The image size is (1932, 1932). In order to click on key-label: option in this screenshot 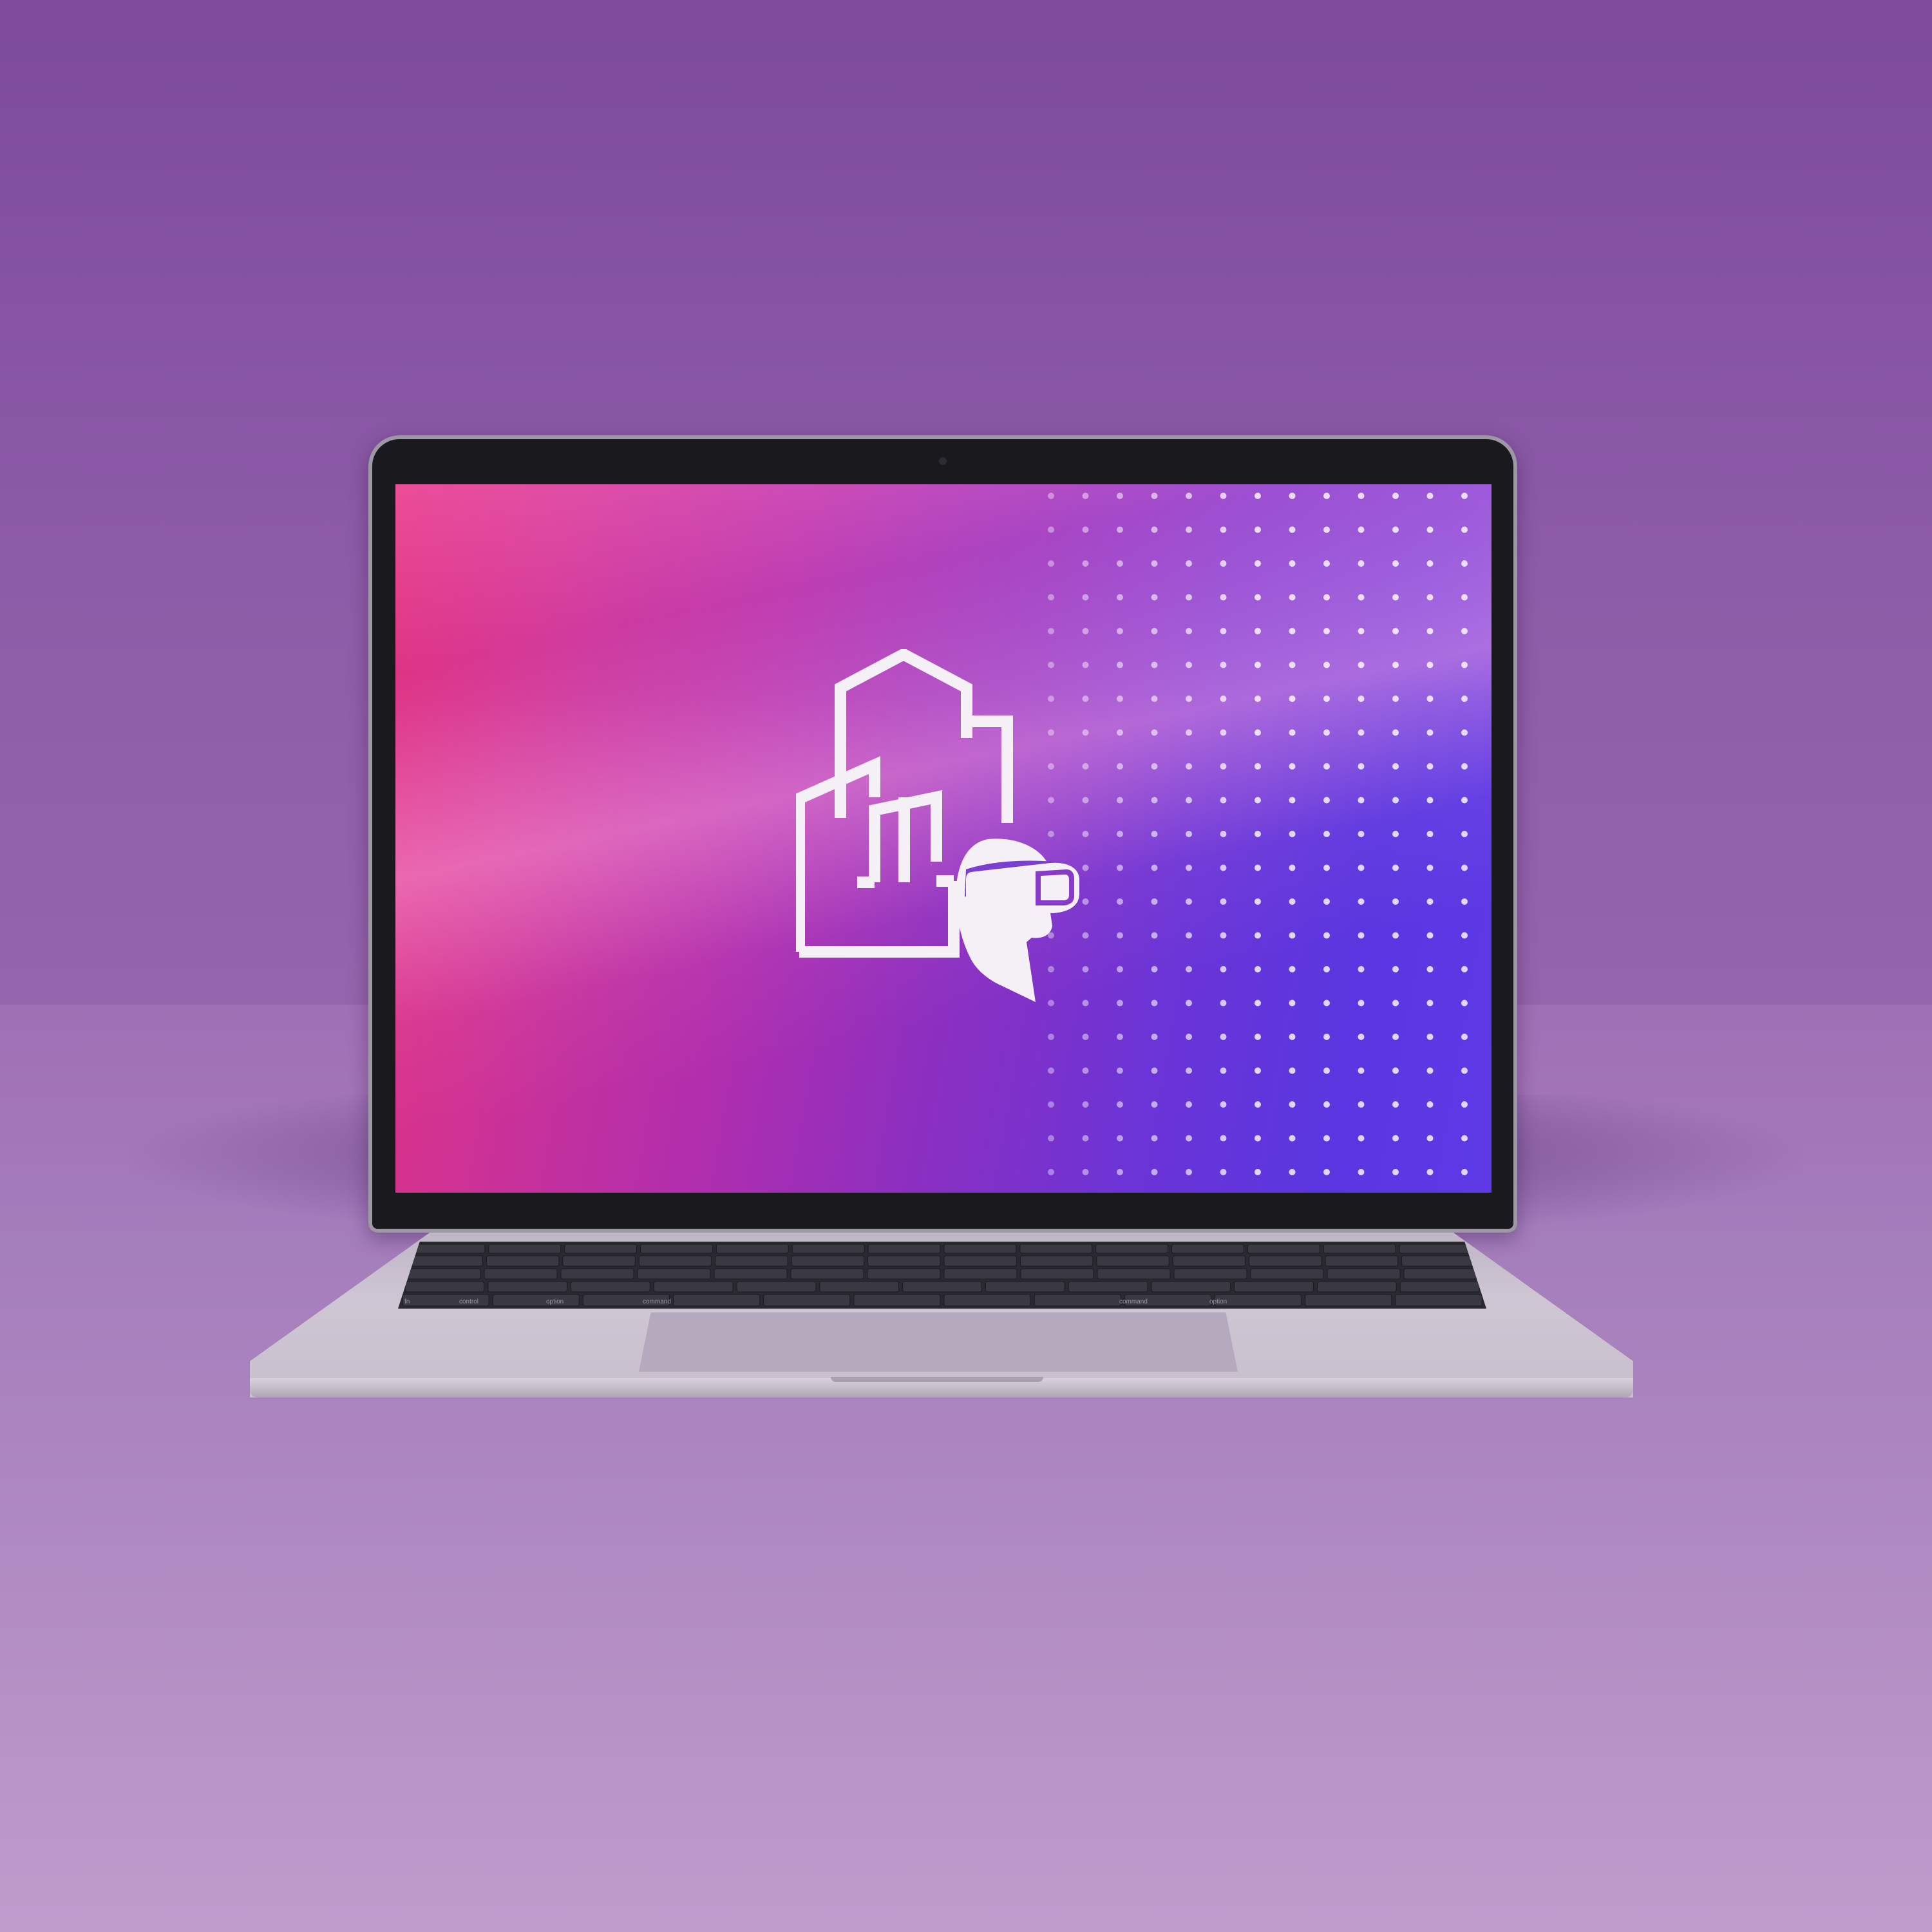, I will do `click(1218, 1301)`.